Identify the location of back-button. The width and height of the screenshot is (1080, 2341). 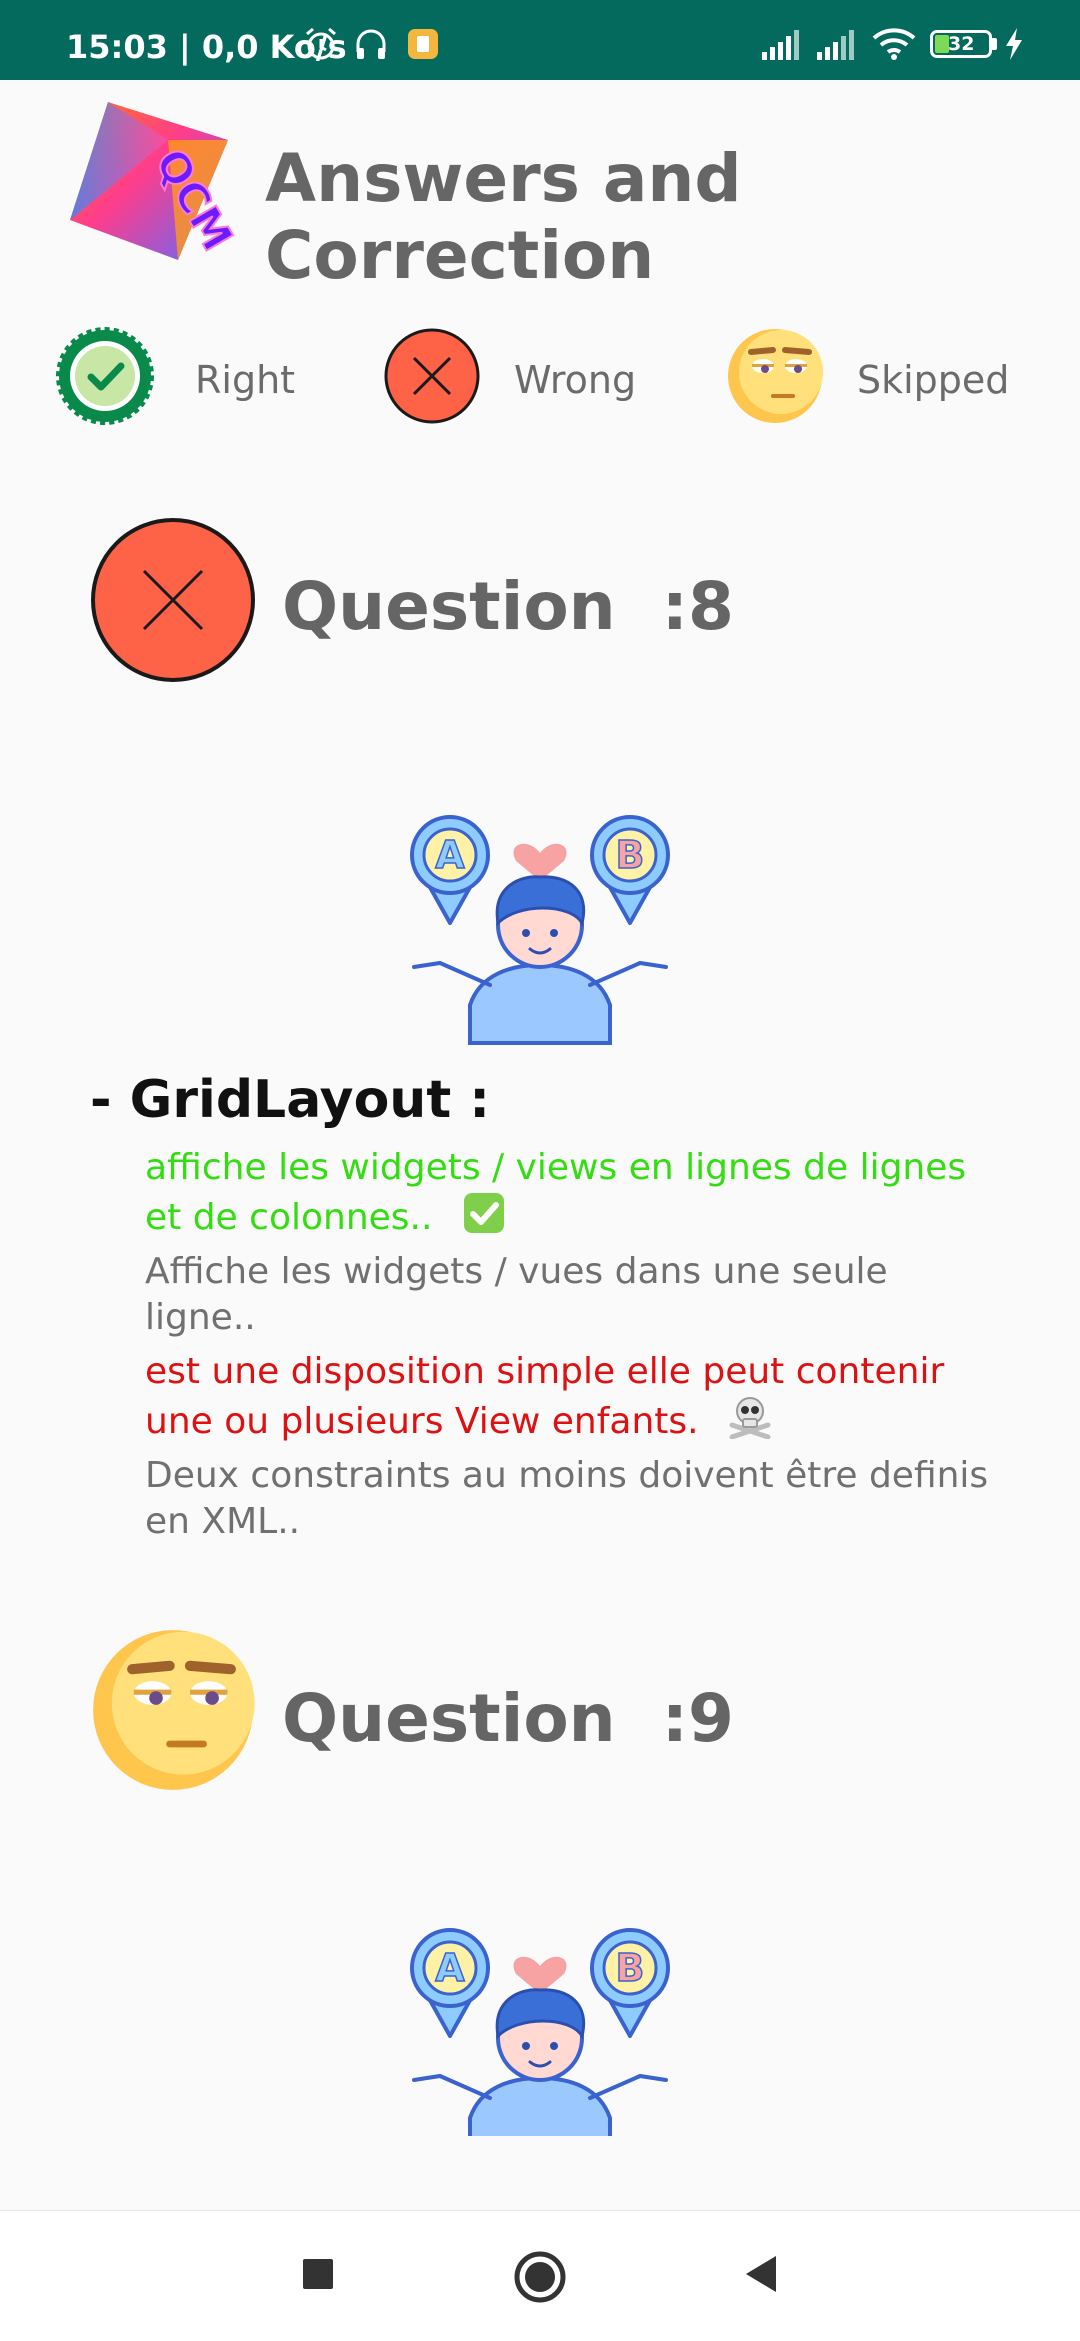
(762, 2274).